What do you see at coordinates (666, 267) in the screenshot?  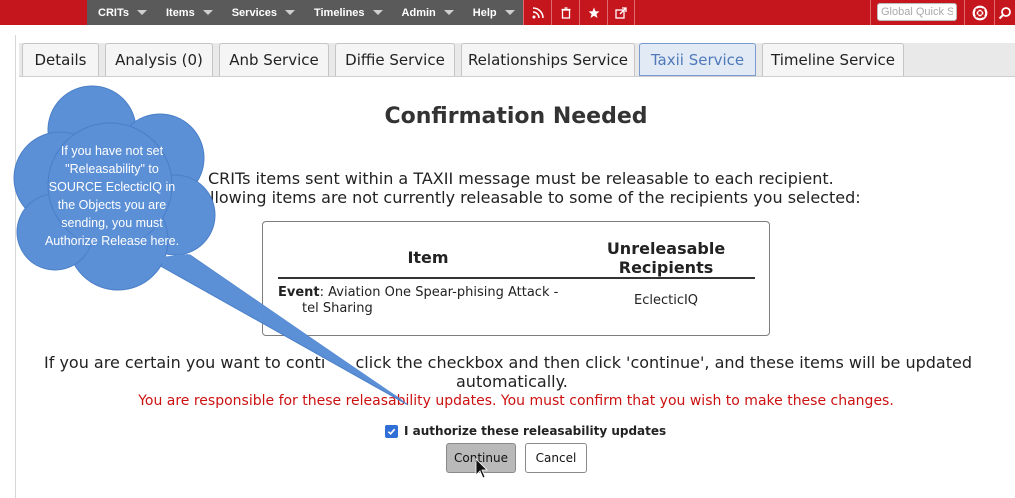 I see `column-header-recipients-line-2: Recipients` at bounding box center [666, 267].